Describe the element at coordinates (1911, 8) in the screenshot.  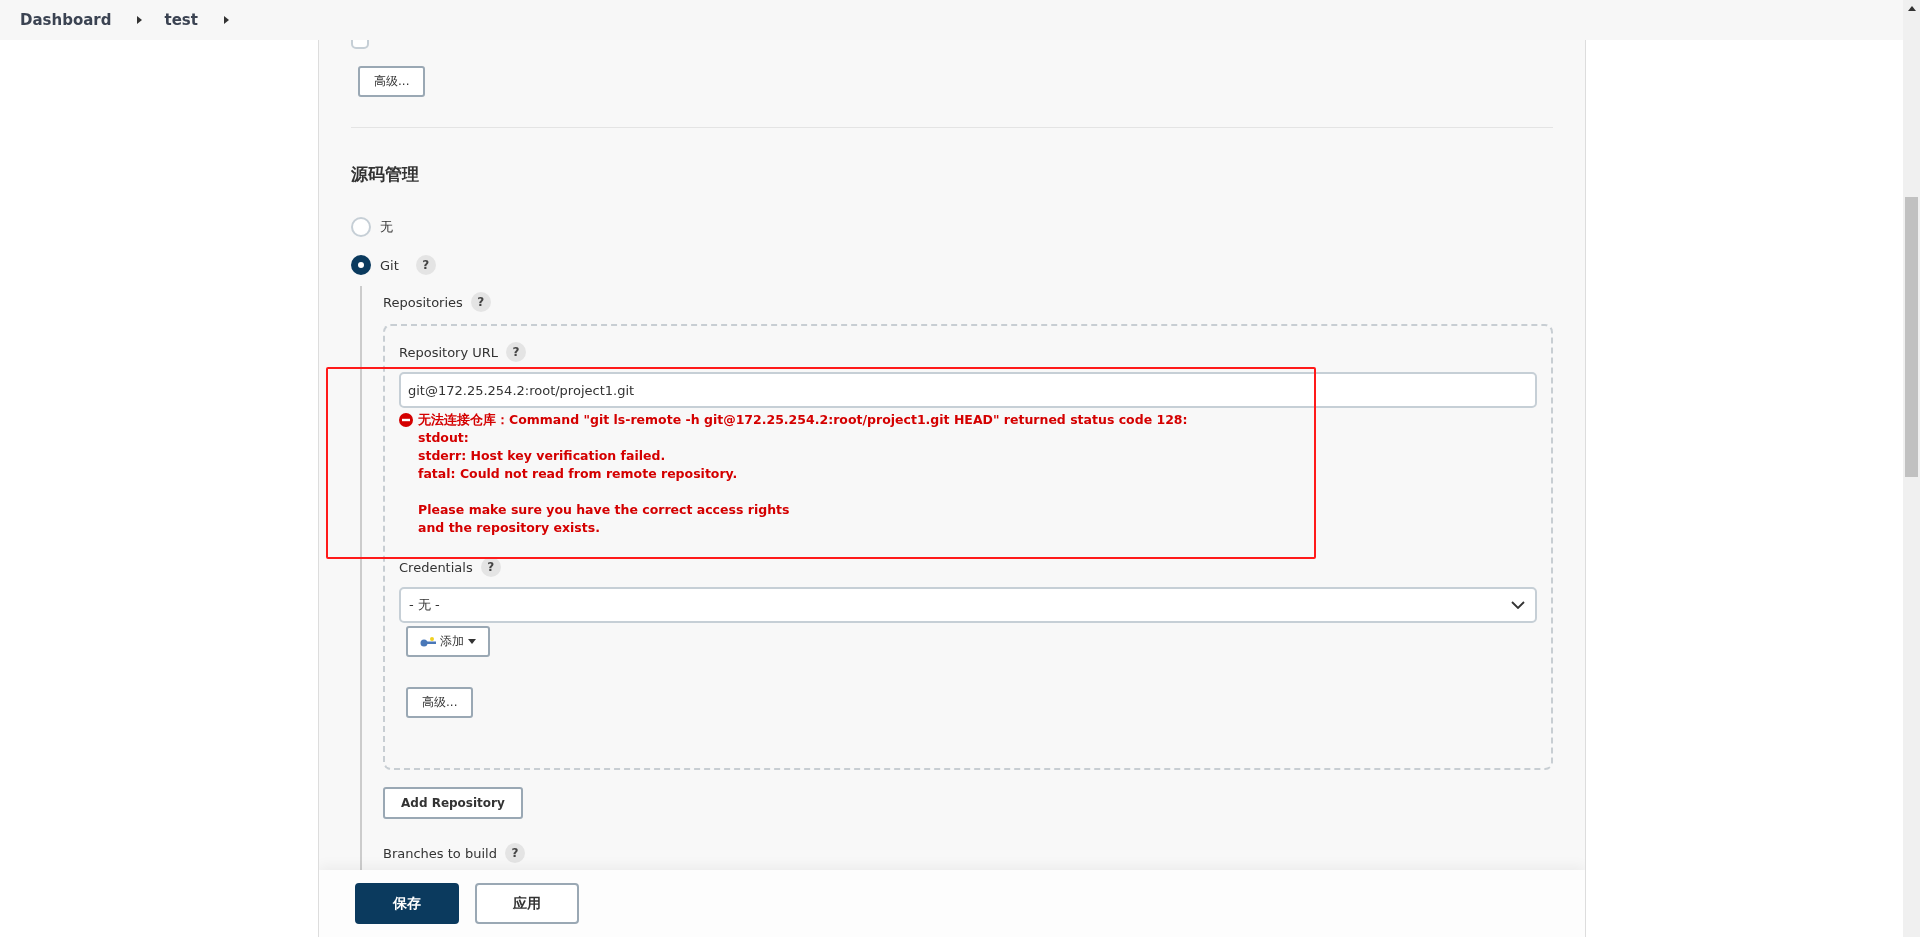
I see `scroll-up-icon` at that location.